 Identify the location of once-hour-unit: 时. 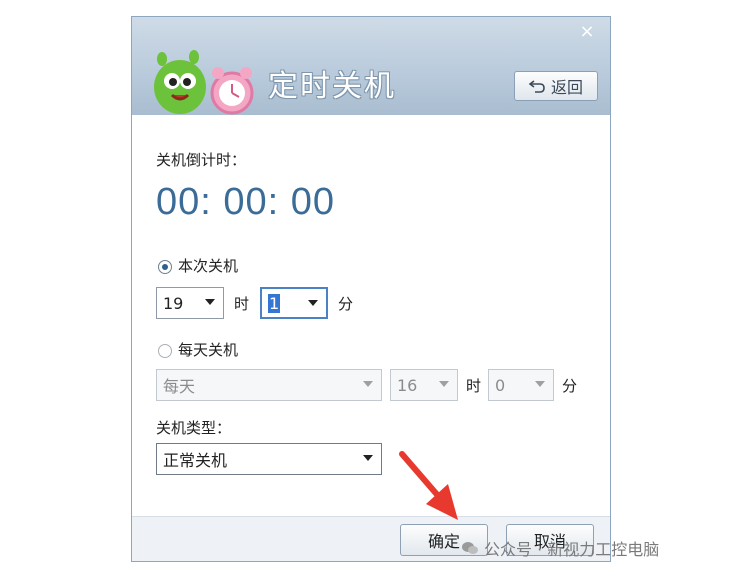
(242, 304).